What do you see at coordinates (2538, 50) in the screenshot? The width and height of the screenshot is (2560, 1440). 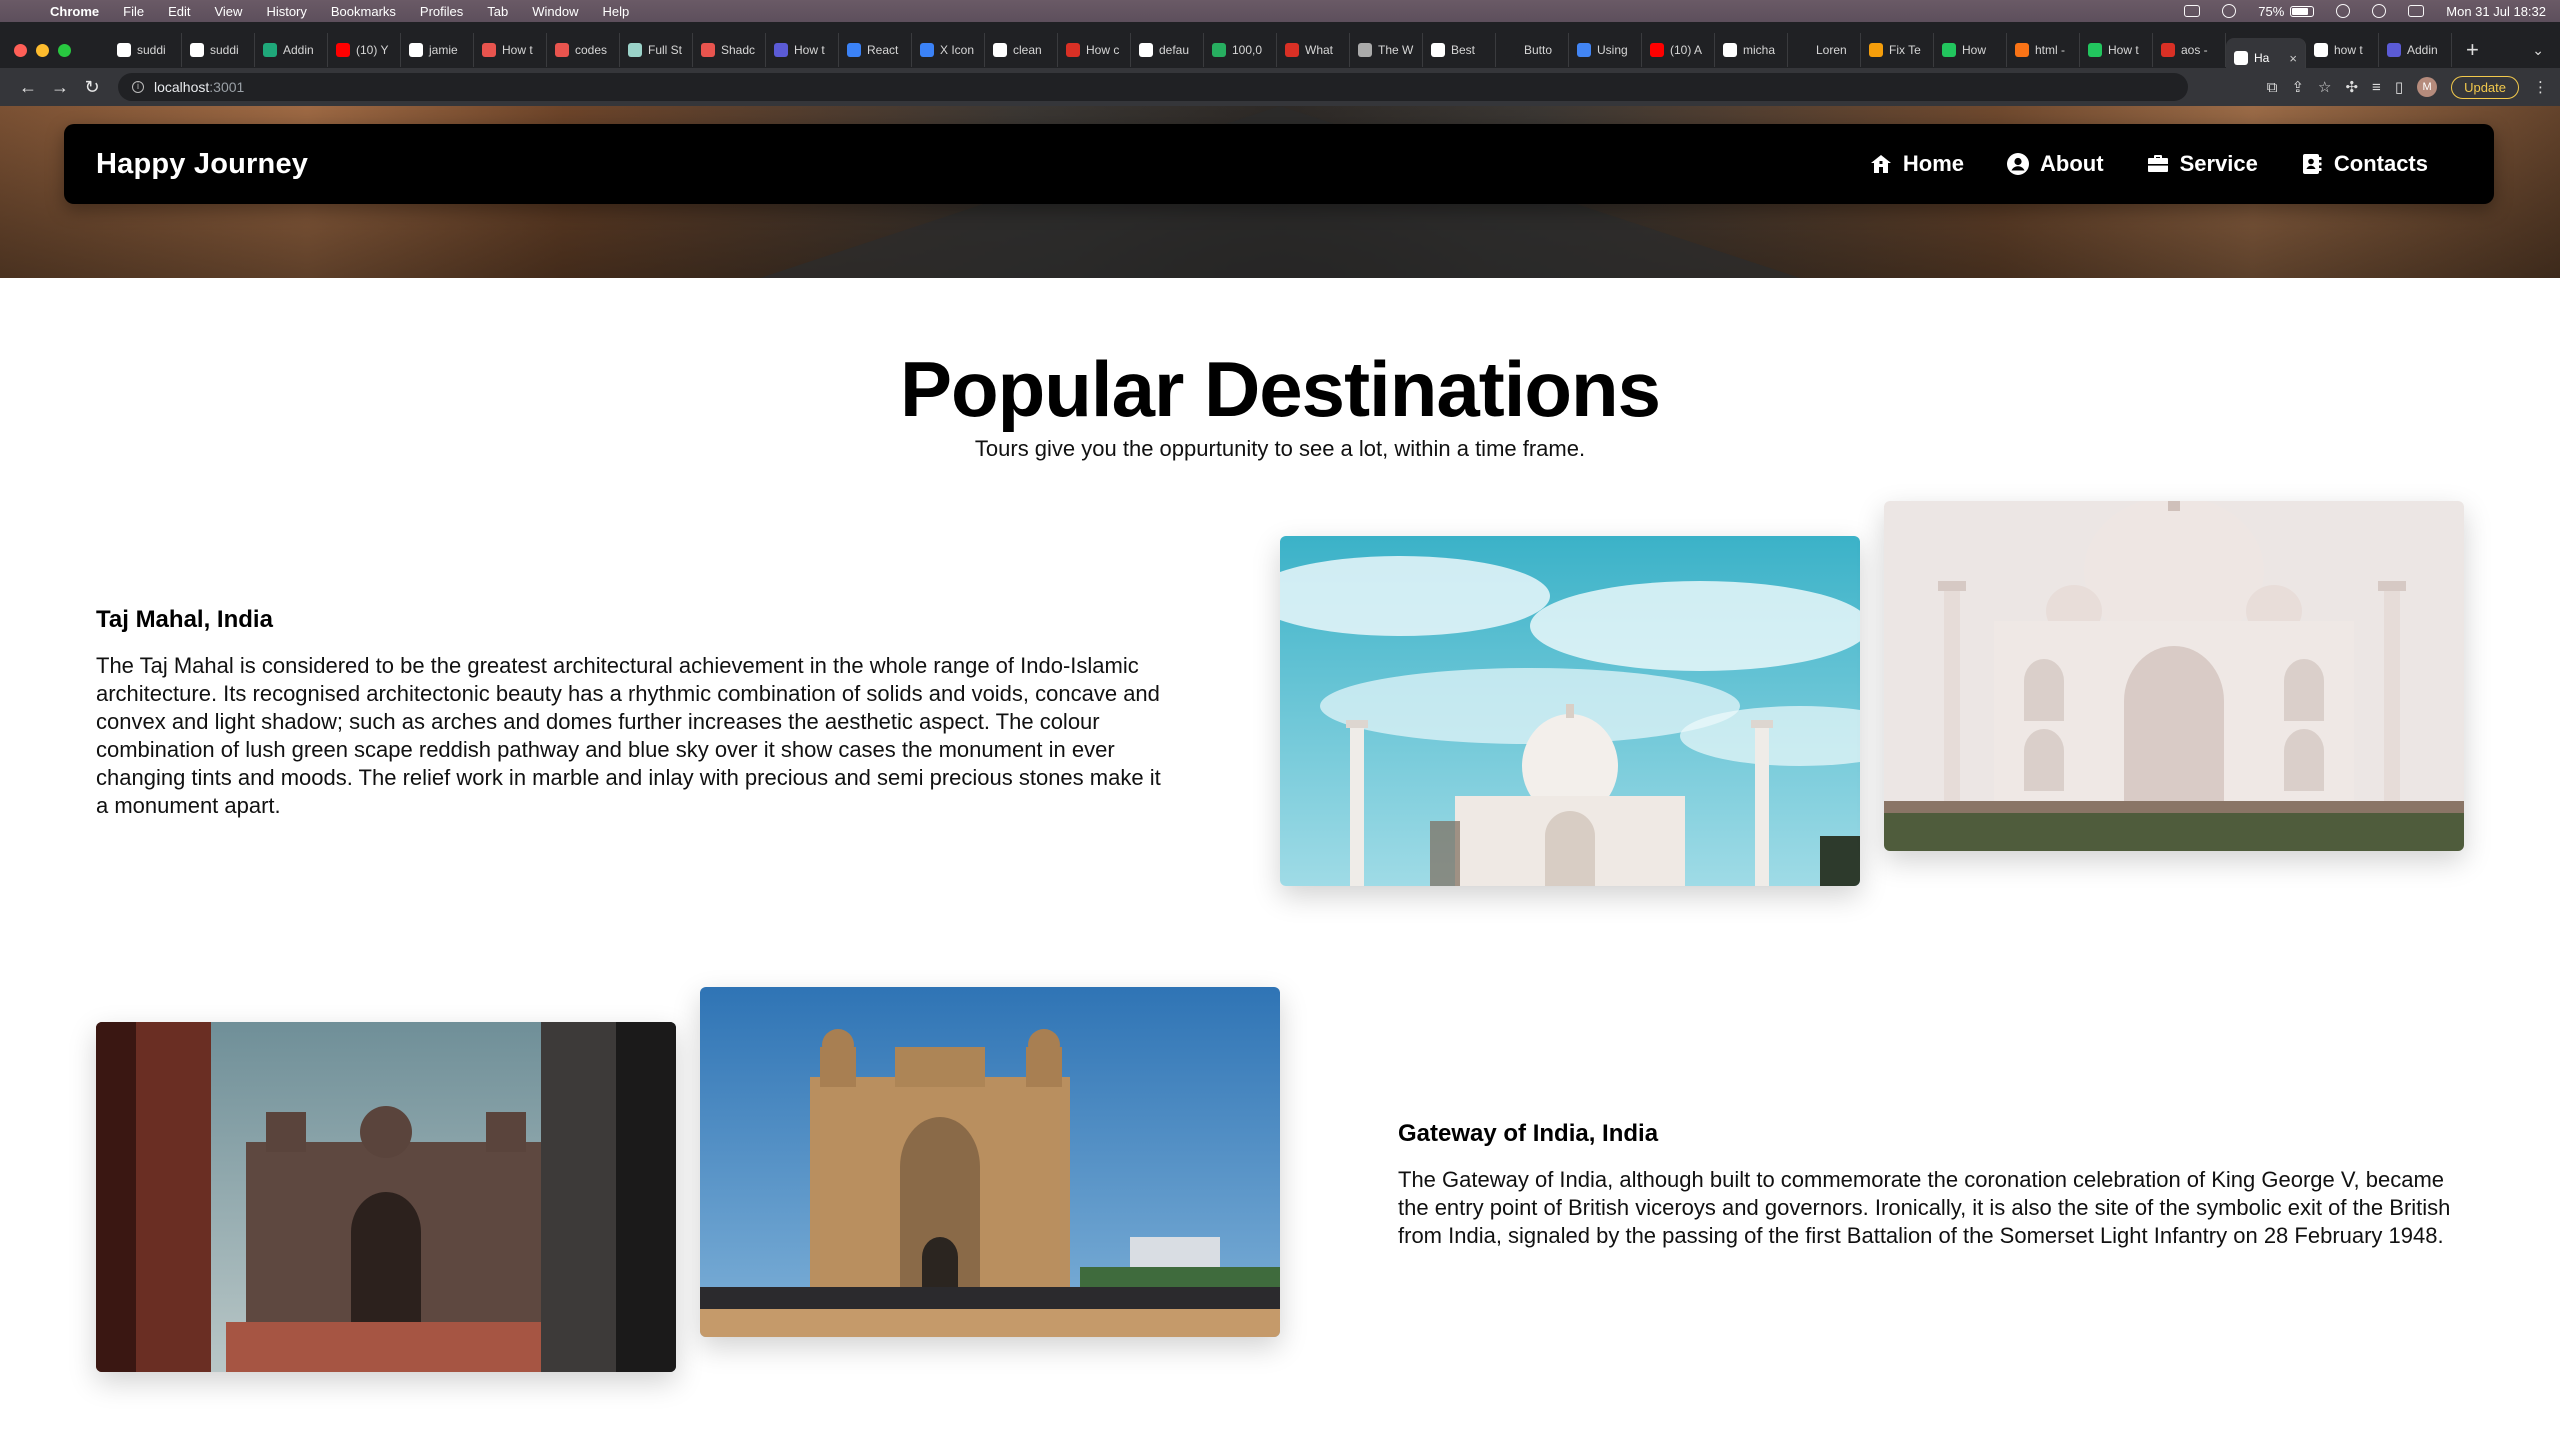 I see `tab-search-chevron-icon: ⌄` at bounding box center [2538, 50].